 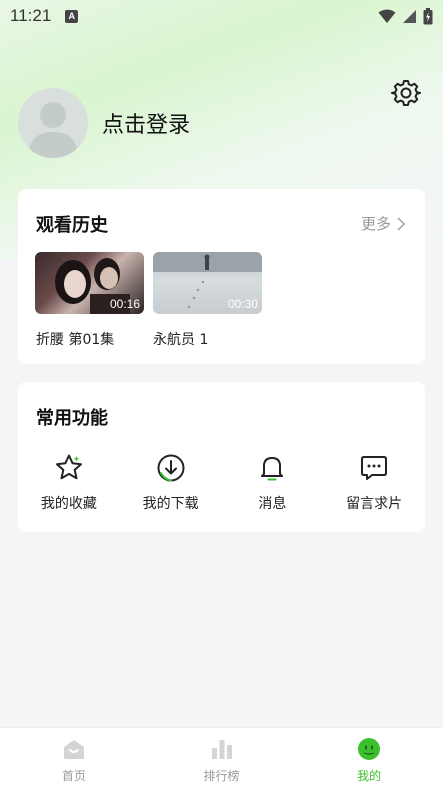 What do you see at coordinates (401, 223) in the screenshot?
I see `chevron-right-icon` at bounding box center [401, 223].